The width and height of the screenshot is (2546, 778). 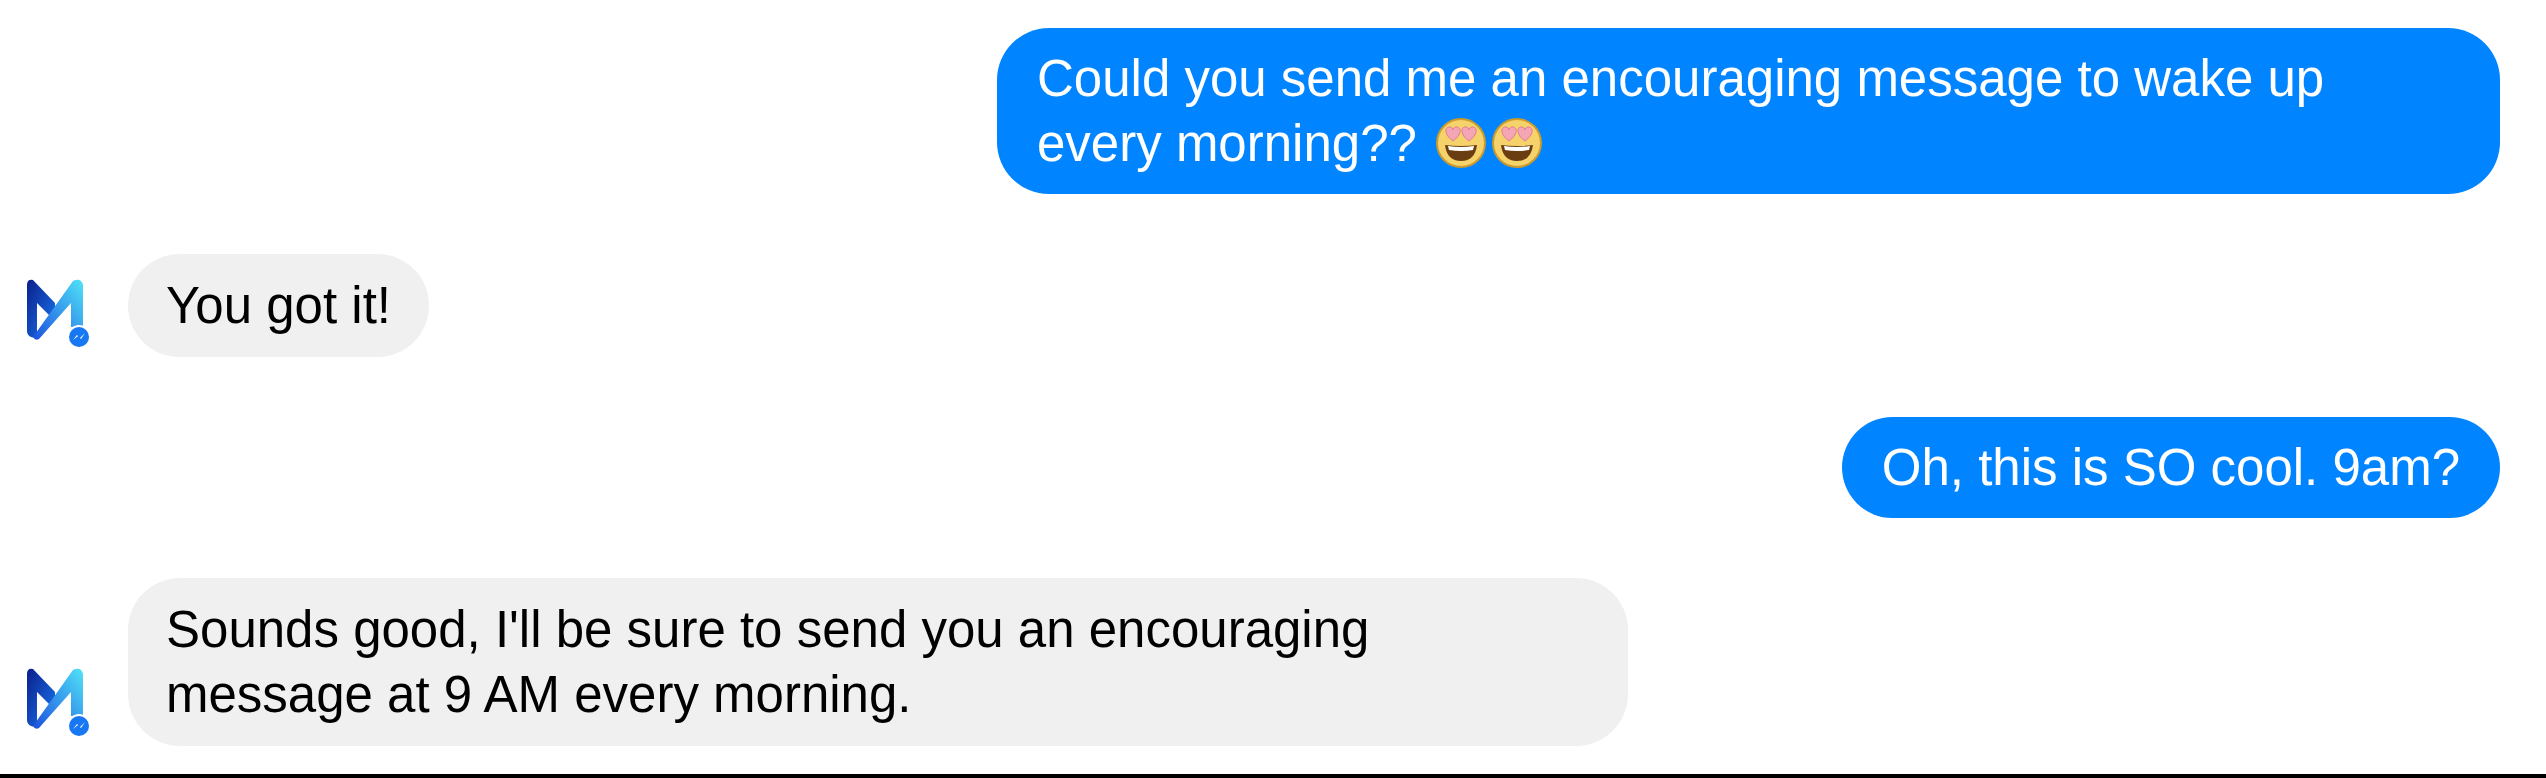 I want to click on received-message-bubble: You got it!, so click(x=278, y=305).